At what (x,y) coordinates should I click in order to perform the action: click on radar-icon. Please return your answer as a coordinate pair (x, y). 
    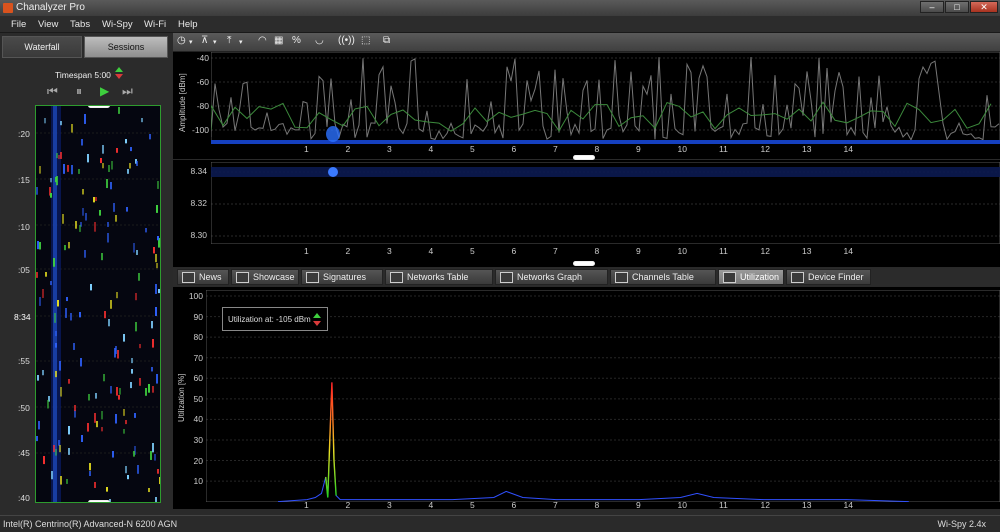
    Looking at the image, I should click on (312, 277).